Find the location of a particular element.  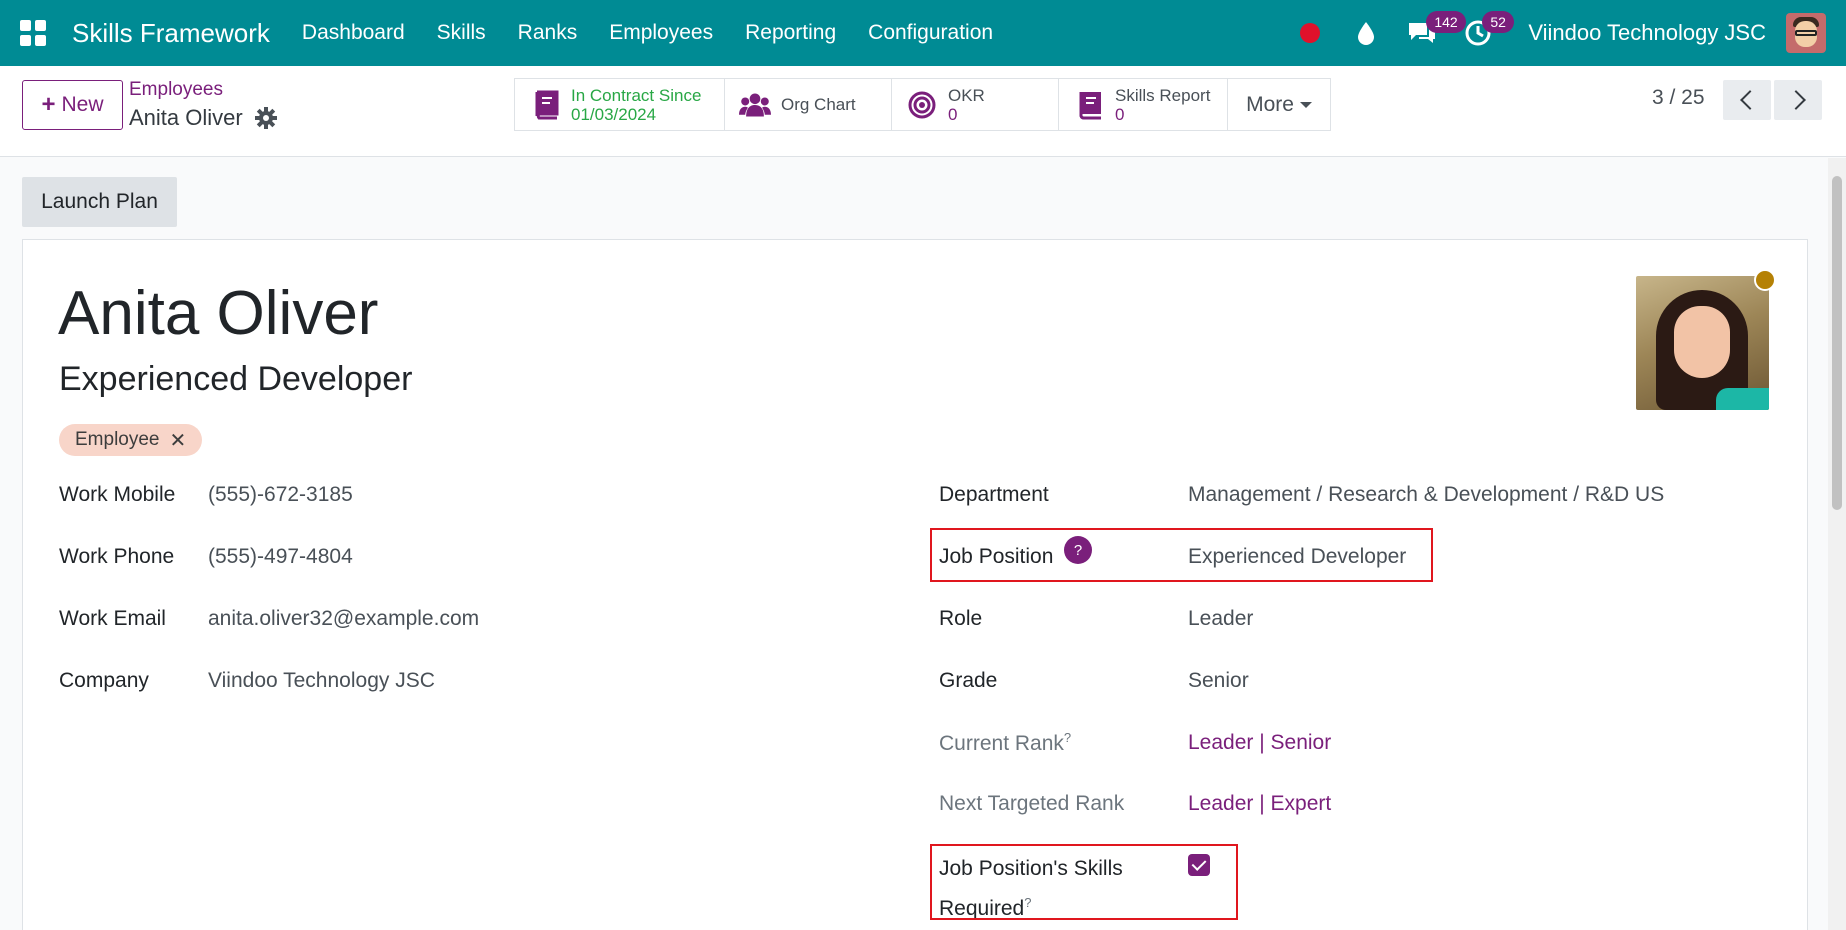

work-mobile-label: Work Mobile is located at coordinates (117, 494).